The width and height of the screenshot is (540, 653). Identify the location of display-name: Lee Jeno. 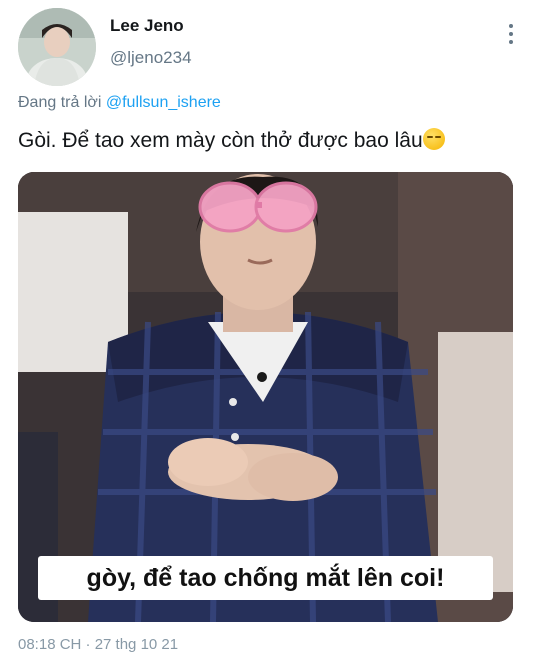
(147, 26).